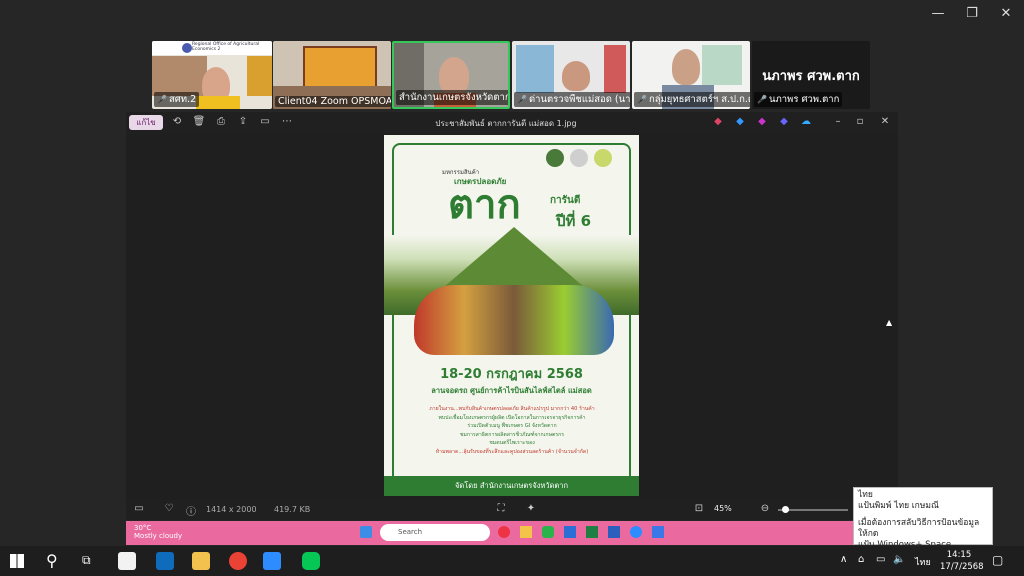 The height and width of the screenshot is (576, 1024). Describe the element at coordinates (201, 561) in the screenshot. I see `file-explorer-icon` at that location.